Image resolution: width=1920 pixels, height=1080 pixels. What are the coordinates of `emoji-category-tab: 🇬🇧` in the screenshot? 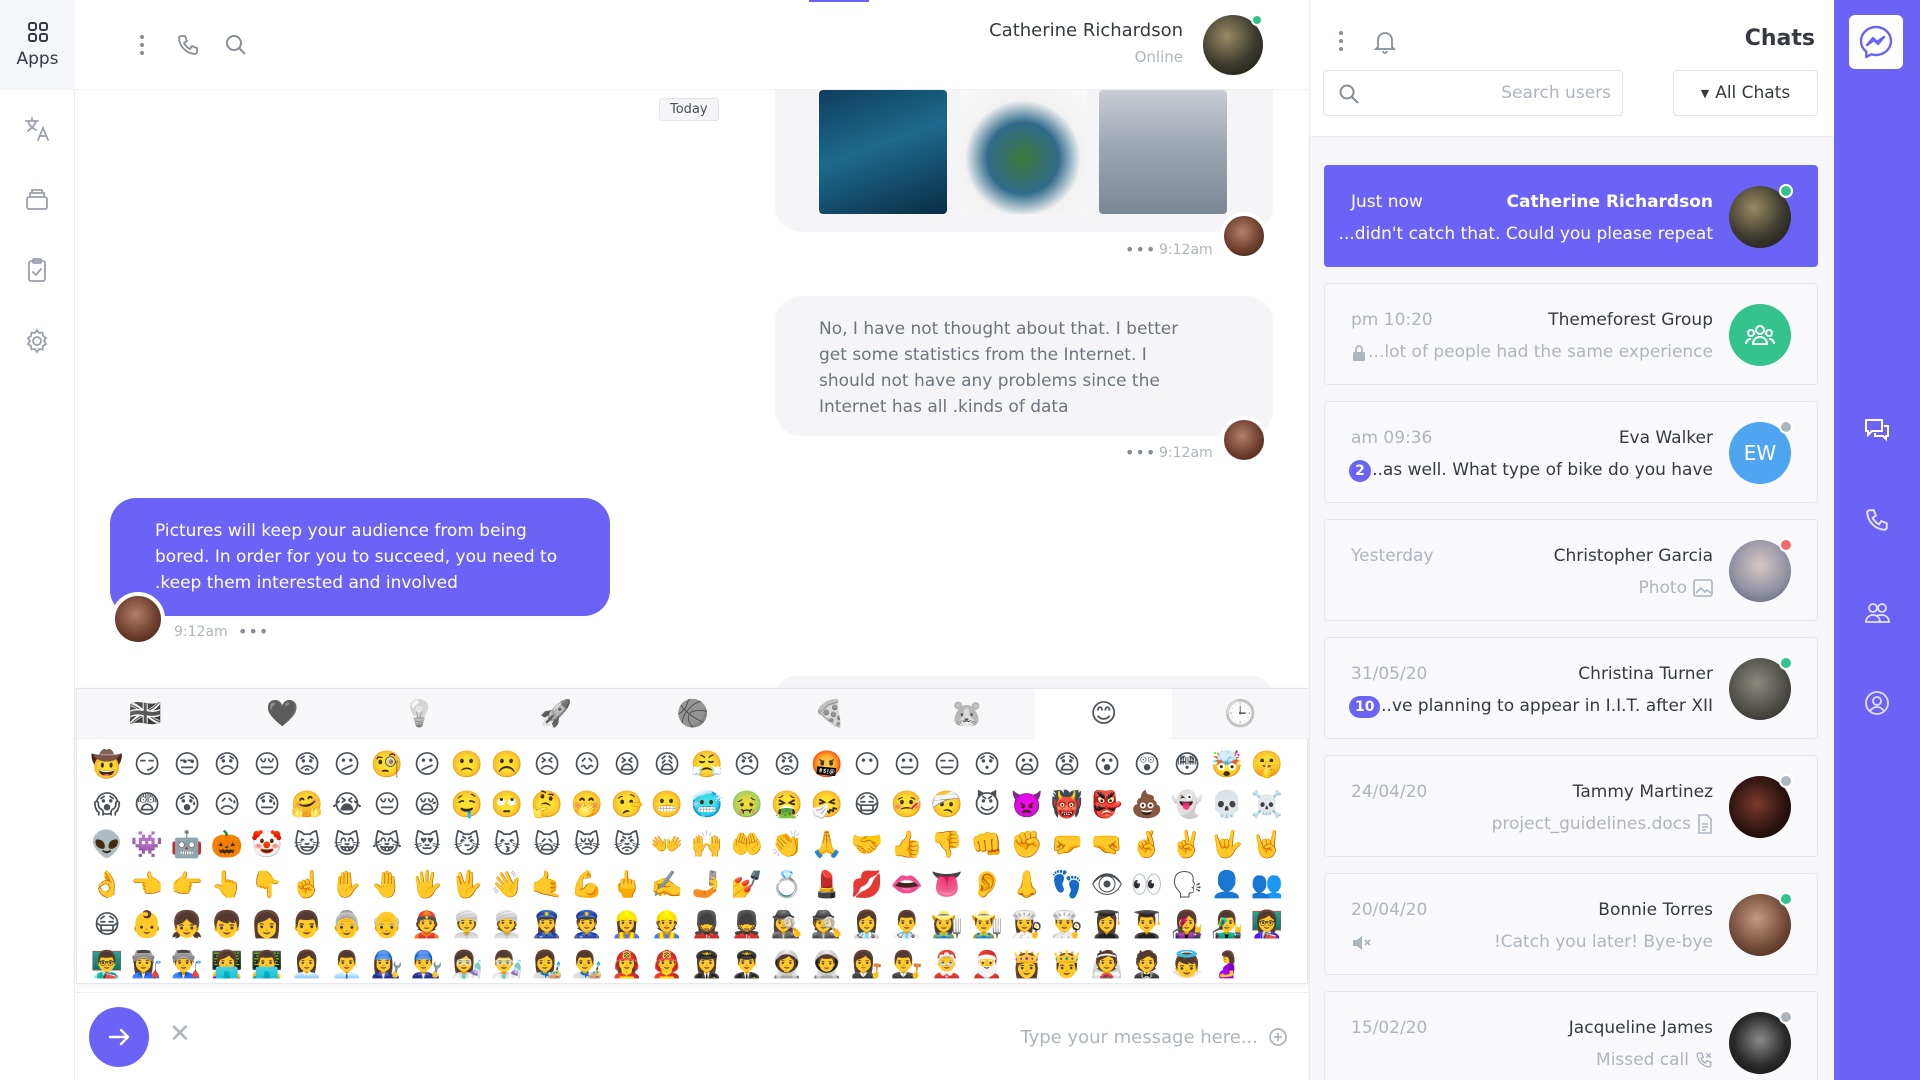 It's located at (145, 714).